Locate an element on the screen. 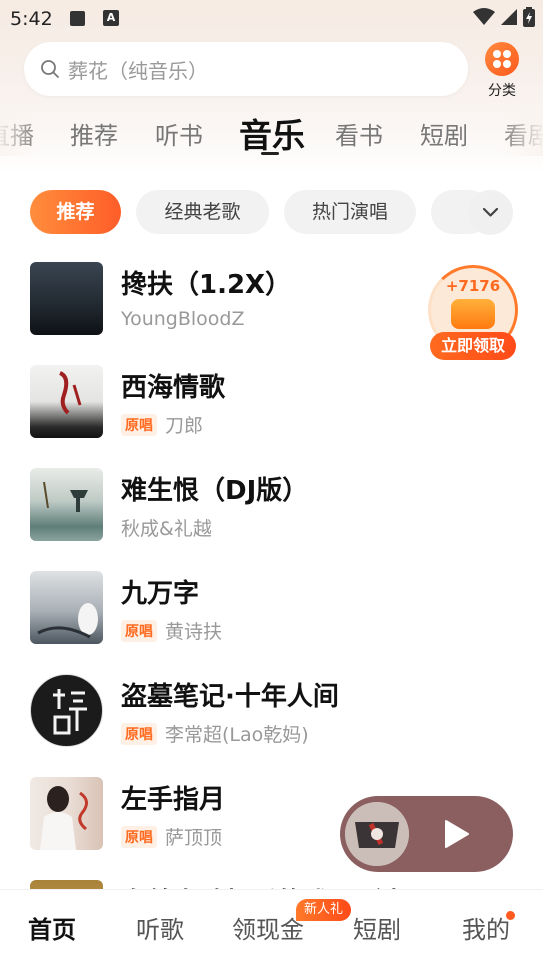 This screenshot has height=965, width=543. song-artist: 黄诗扶 is located at coordinates (194, 632).